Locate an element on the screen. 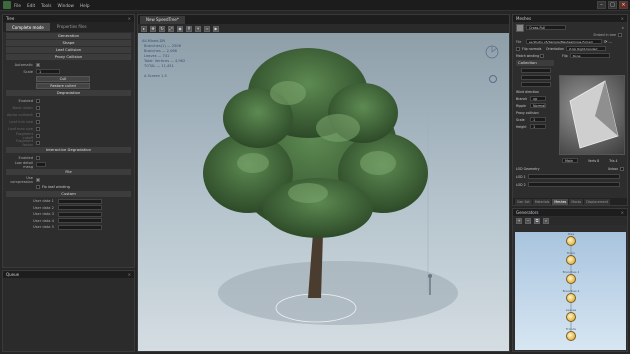 This screenshot has width=630, height=354. reload-icon: ⟳ is located at coordinates (605, 41).